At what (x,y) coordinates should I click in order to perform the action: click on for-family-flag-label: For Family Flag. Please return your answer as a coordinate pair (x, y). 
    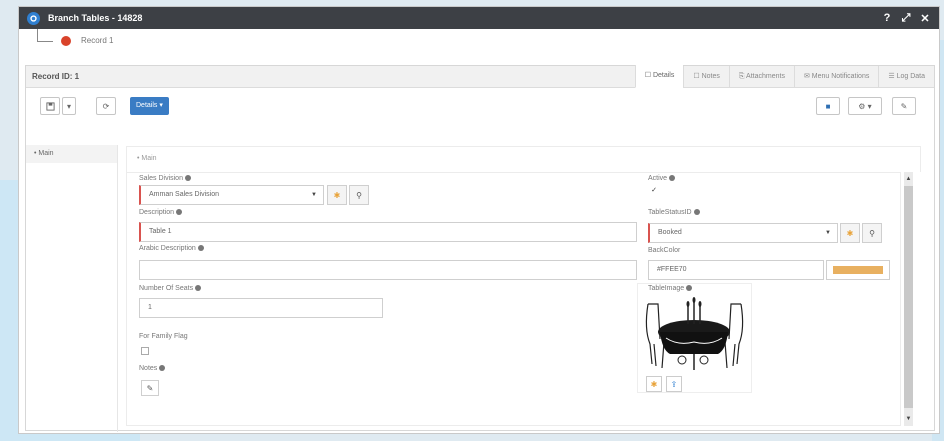
    Looking at the image, I should click on (163, 336).